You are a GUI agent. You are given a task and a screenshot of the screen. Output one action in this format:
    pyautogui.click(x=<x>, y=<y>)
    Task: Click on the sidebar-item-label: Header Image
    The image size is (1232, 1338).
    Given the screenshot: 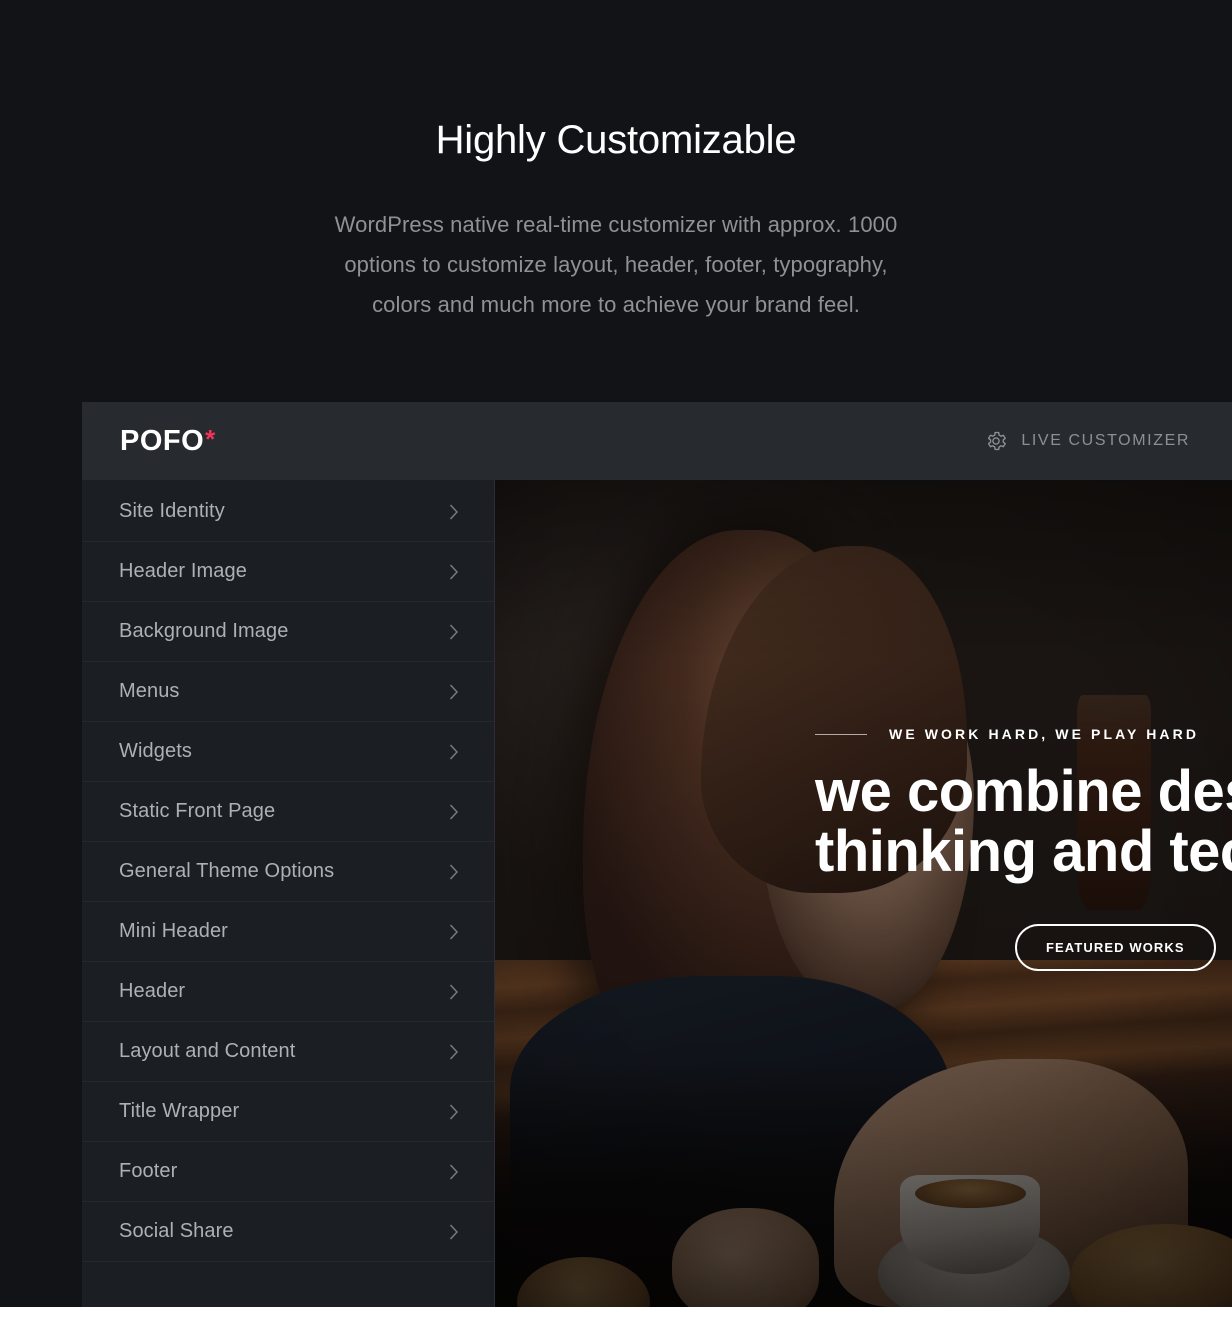 What is the action you would take?
    pyautogui.click(x=183, y=571)
    